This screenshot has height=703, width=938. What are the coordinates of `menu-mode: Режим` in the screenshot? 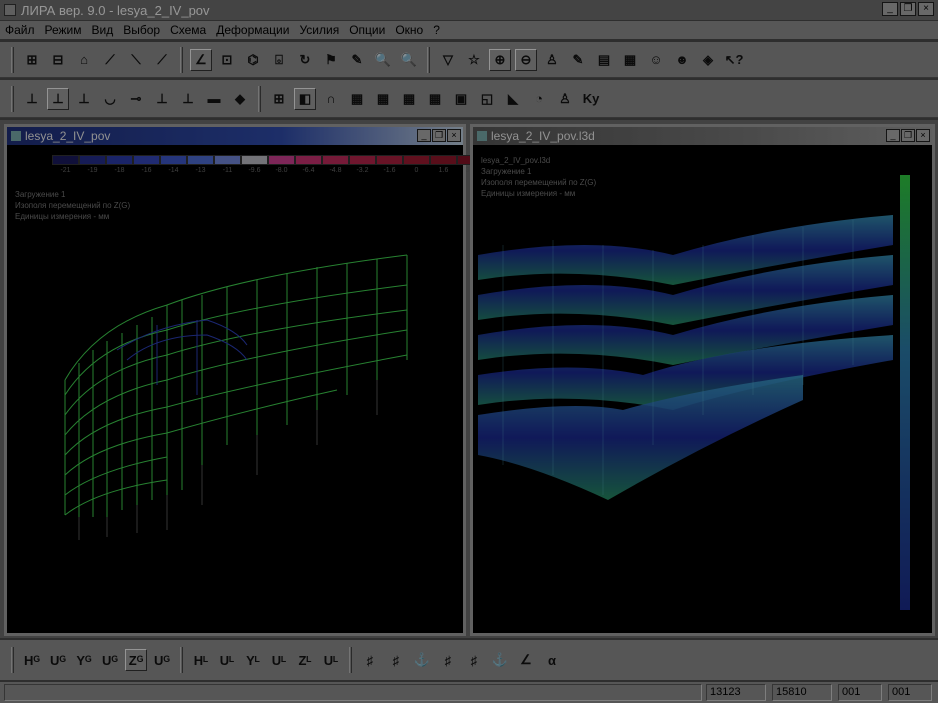 It's located at (63, 30).